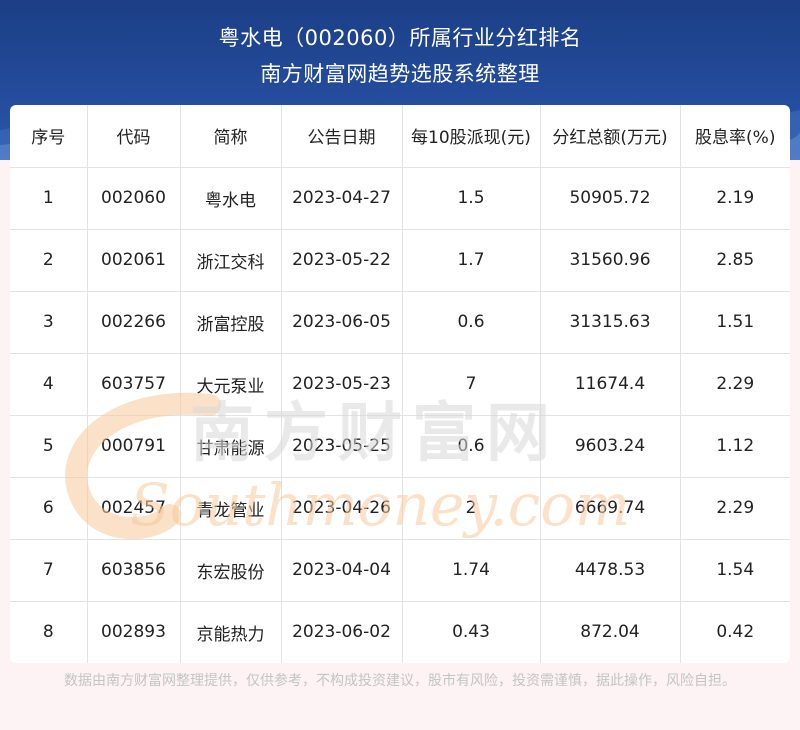 This screenshot has height=730, width=800. Describe the element at coordinates (49, 260) in the screenshot. I see `cell-index: 2` at that location.